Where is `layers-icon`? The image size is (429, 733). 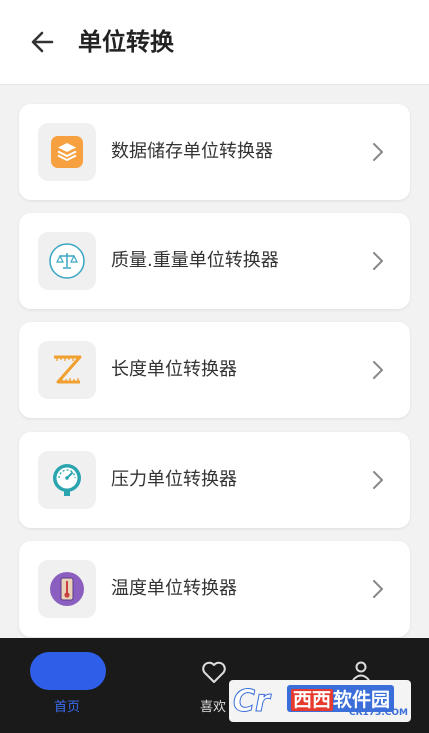 layers-icon is located at coordinates (67, 152).